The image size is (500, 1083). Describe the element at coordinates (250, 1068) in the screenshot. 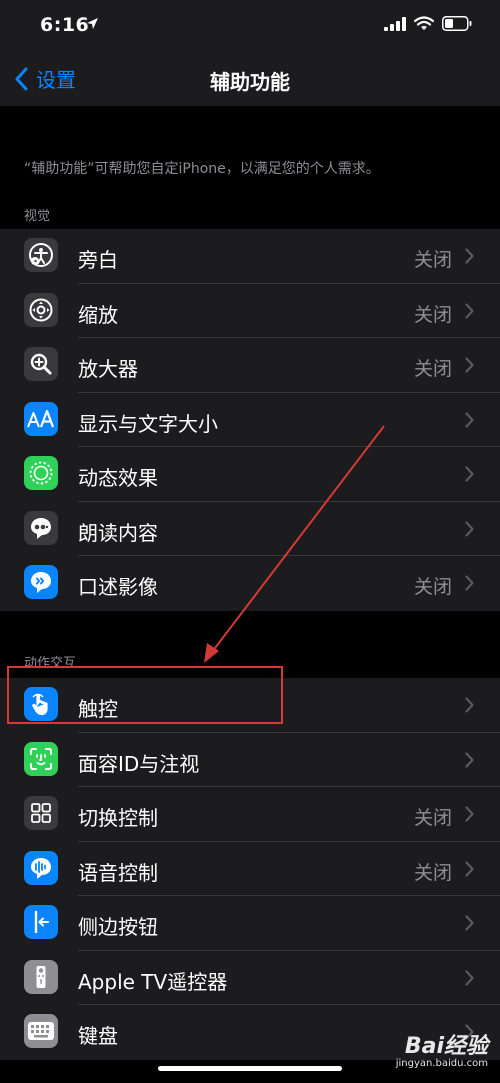

I see `home-indicator` at that location.